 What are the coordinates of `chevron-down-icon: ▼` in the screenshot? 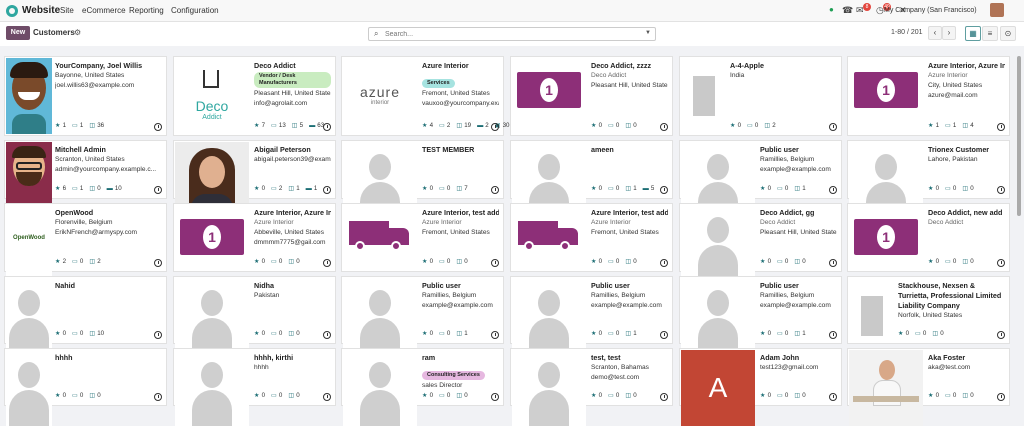 It's located at (648, 33).